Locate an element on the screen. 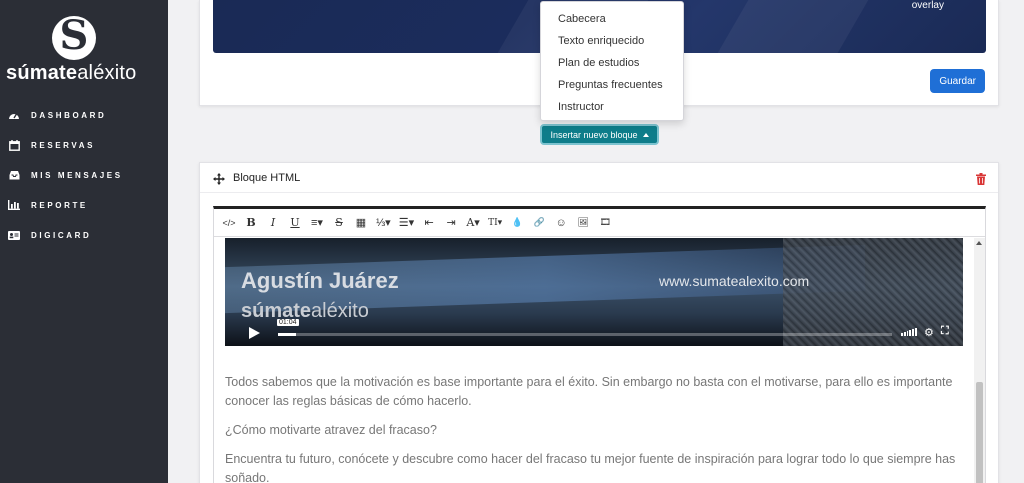 Image resolution: width=1024 pixels, height=483 pixels. volume-icon is located at coordinates (909, 331).